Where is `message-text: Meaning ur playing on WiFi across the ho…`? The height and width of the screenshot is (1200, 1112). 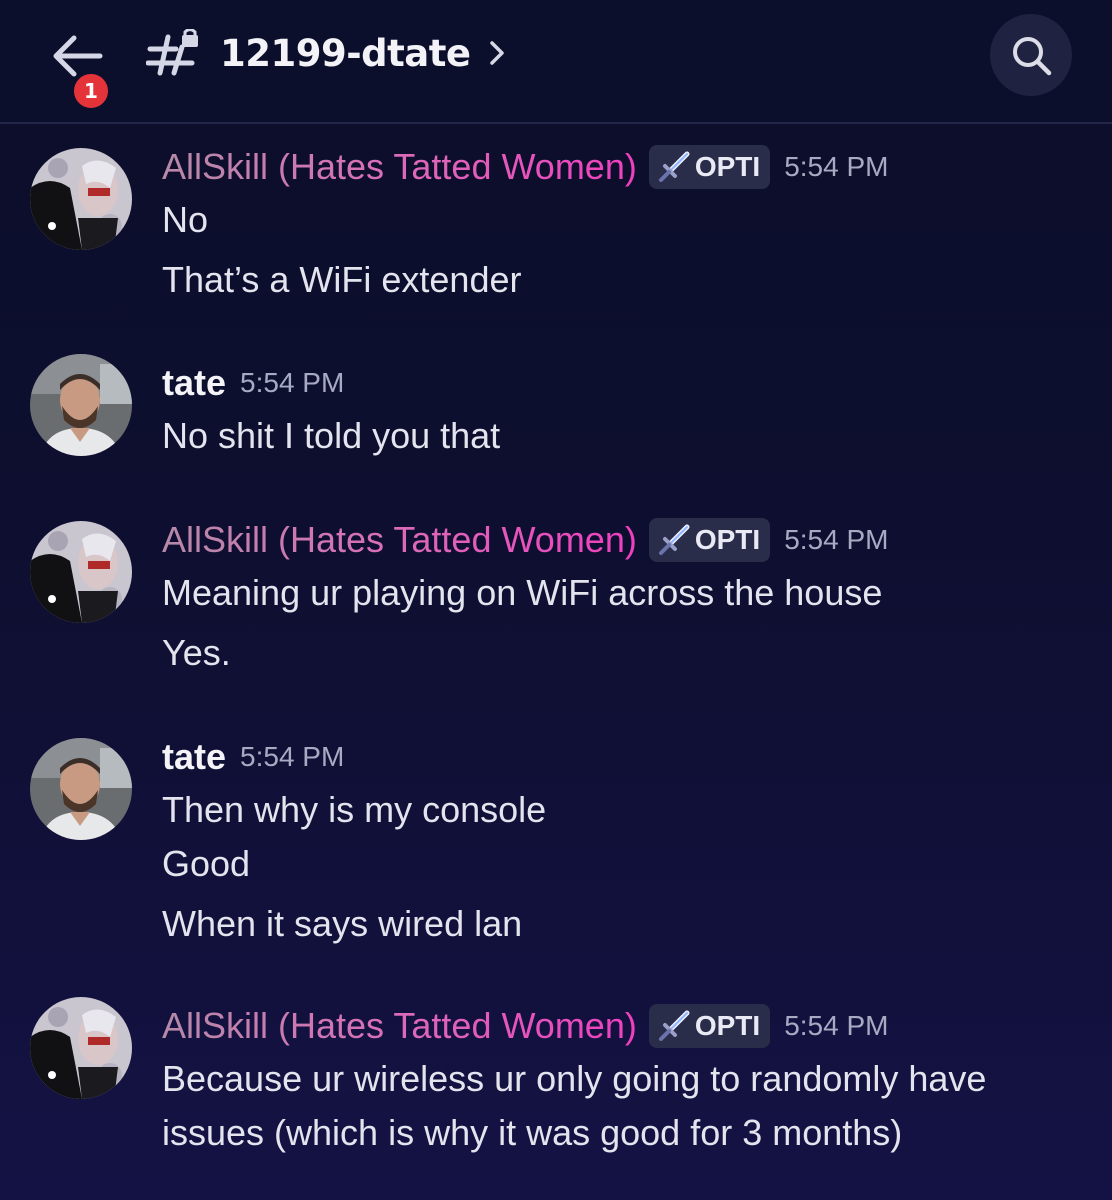
message-text: Meaning ur playing on WiFi across the ho… is located at coordinates (522, 592).